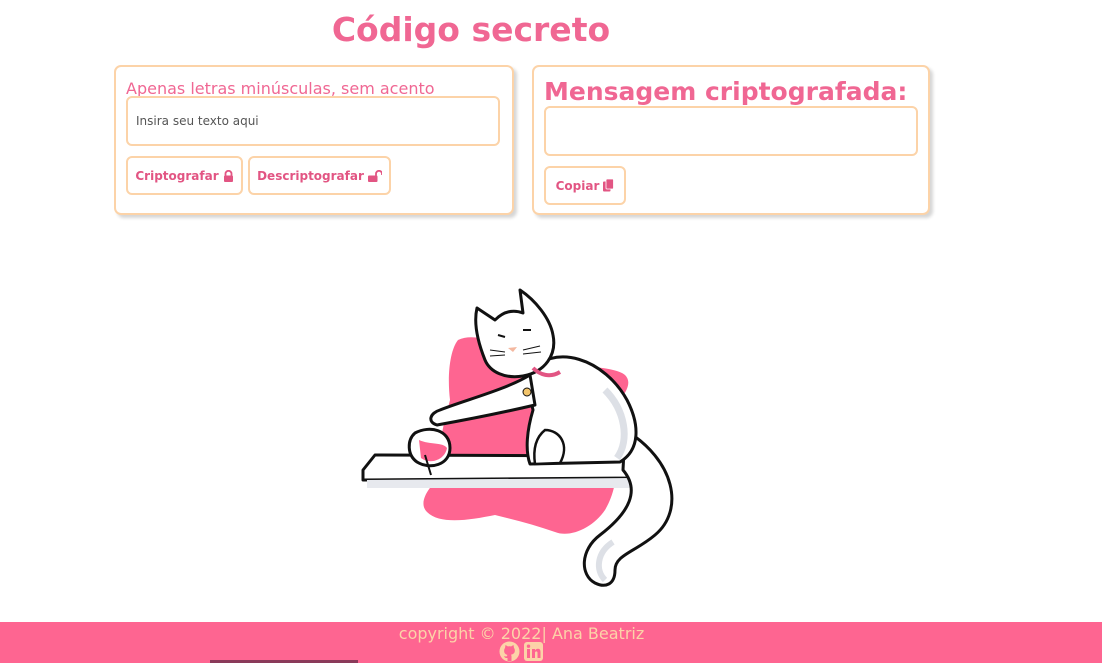  Describe the element at coordinates (609, 185) in the screenshot. I see `copy-icon` at that location.